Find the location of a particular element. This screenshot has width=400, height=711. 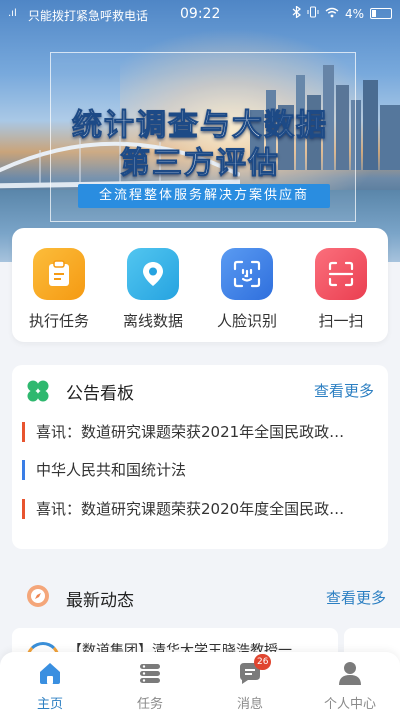

battery-icon is located at coordinates (381, 13).